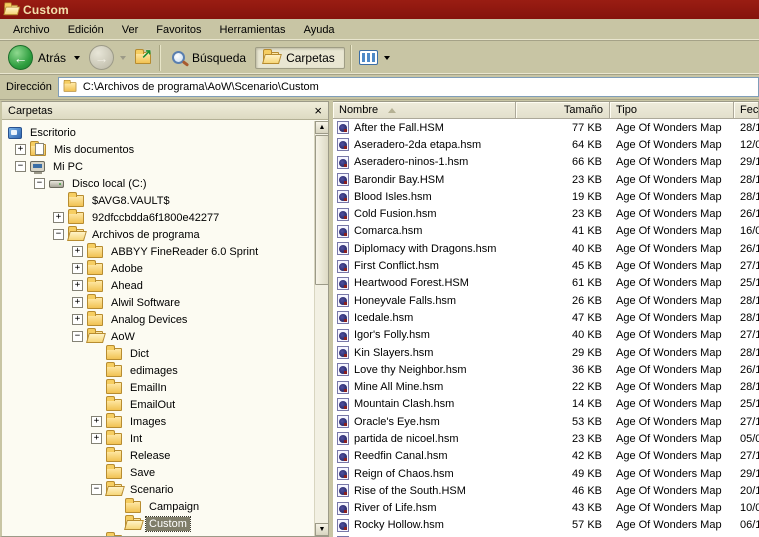 This screenshot has height=537, width=759. What do you see at coordinates (158, 166) in the screenshot?
I see `tree-item-mi-pc: − Mi PC` at bounding box center [158, 166].